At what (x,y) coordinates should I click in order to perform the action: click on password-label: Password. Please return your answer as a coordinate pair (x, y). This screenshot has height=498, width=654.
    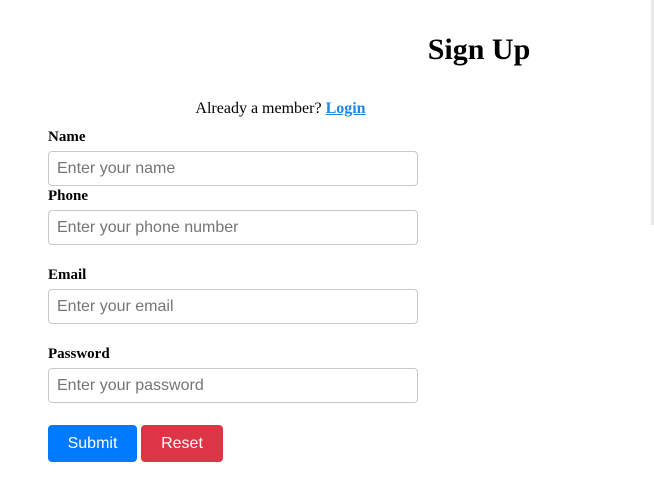
    Looking at the image, I should click on (79, 354).